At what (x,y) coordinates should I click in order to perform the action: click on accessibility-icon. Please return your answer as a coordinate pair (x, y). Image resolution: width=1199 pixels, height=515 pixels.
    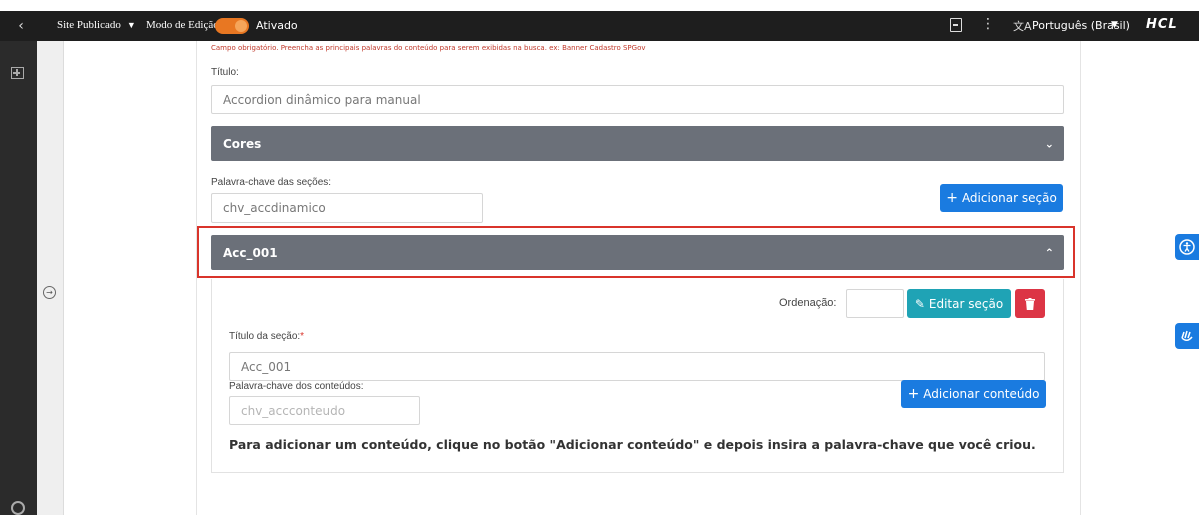
    Looking at the image, I should click on (1187, 247).